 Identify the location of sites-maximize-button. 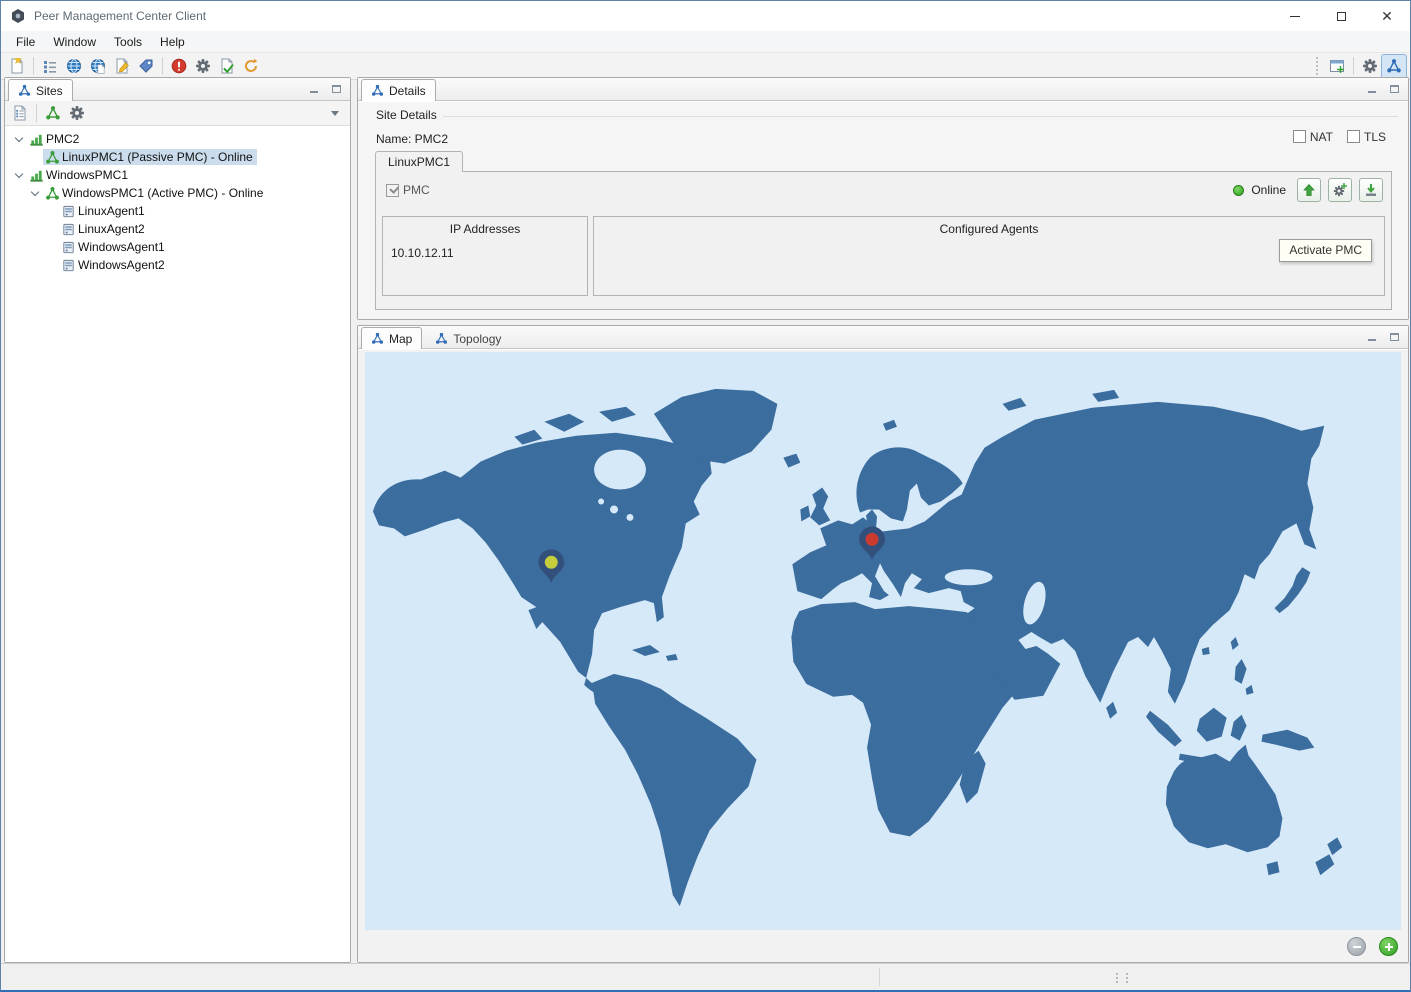
(336, 89).